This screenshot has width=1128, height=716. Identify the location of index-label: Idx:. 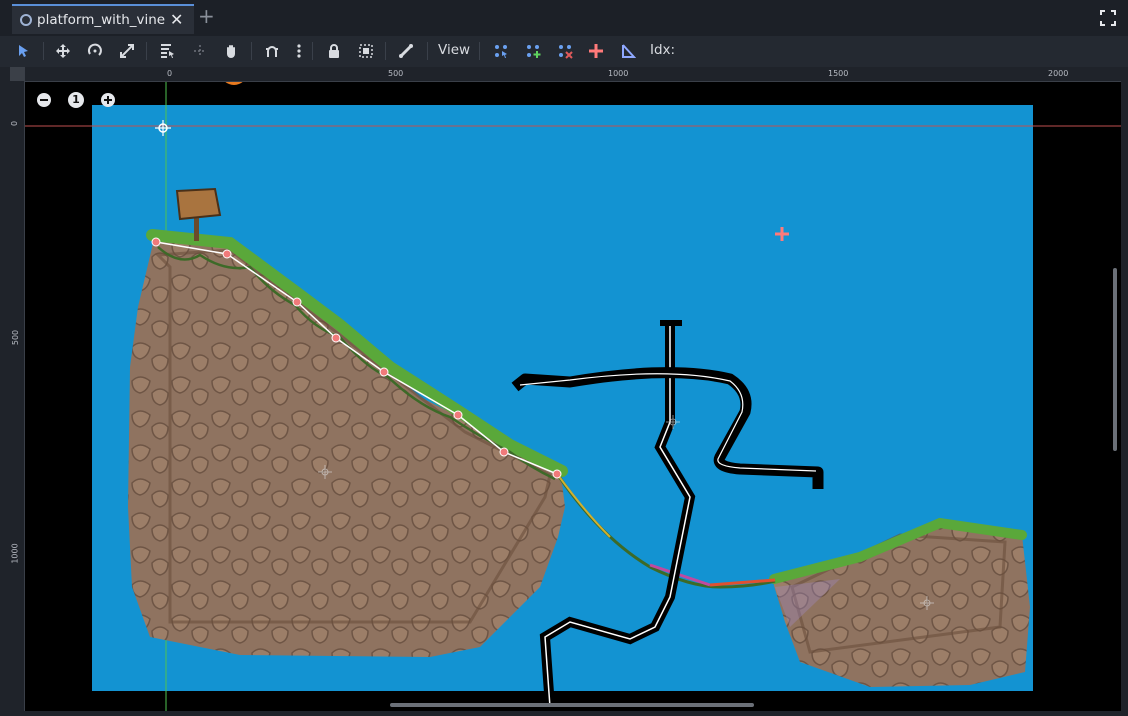
(663, 50).